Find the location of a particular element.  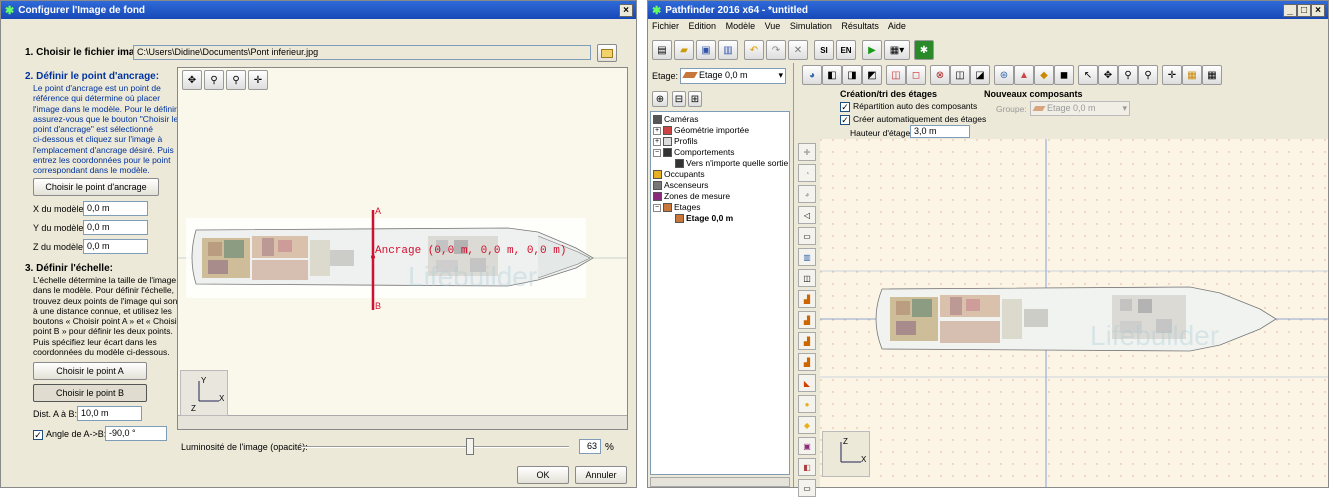

choose-point-a-button: Choisir le point A is located at coordinates (90, 371).